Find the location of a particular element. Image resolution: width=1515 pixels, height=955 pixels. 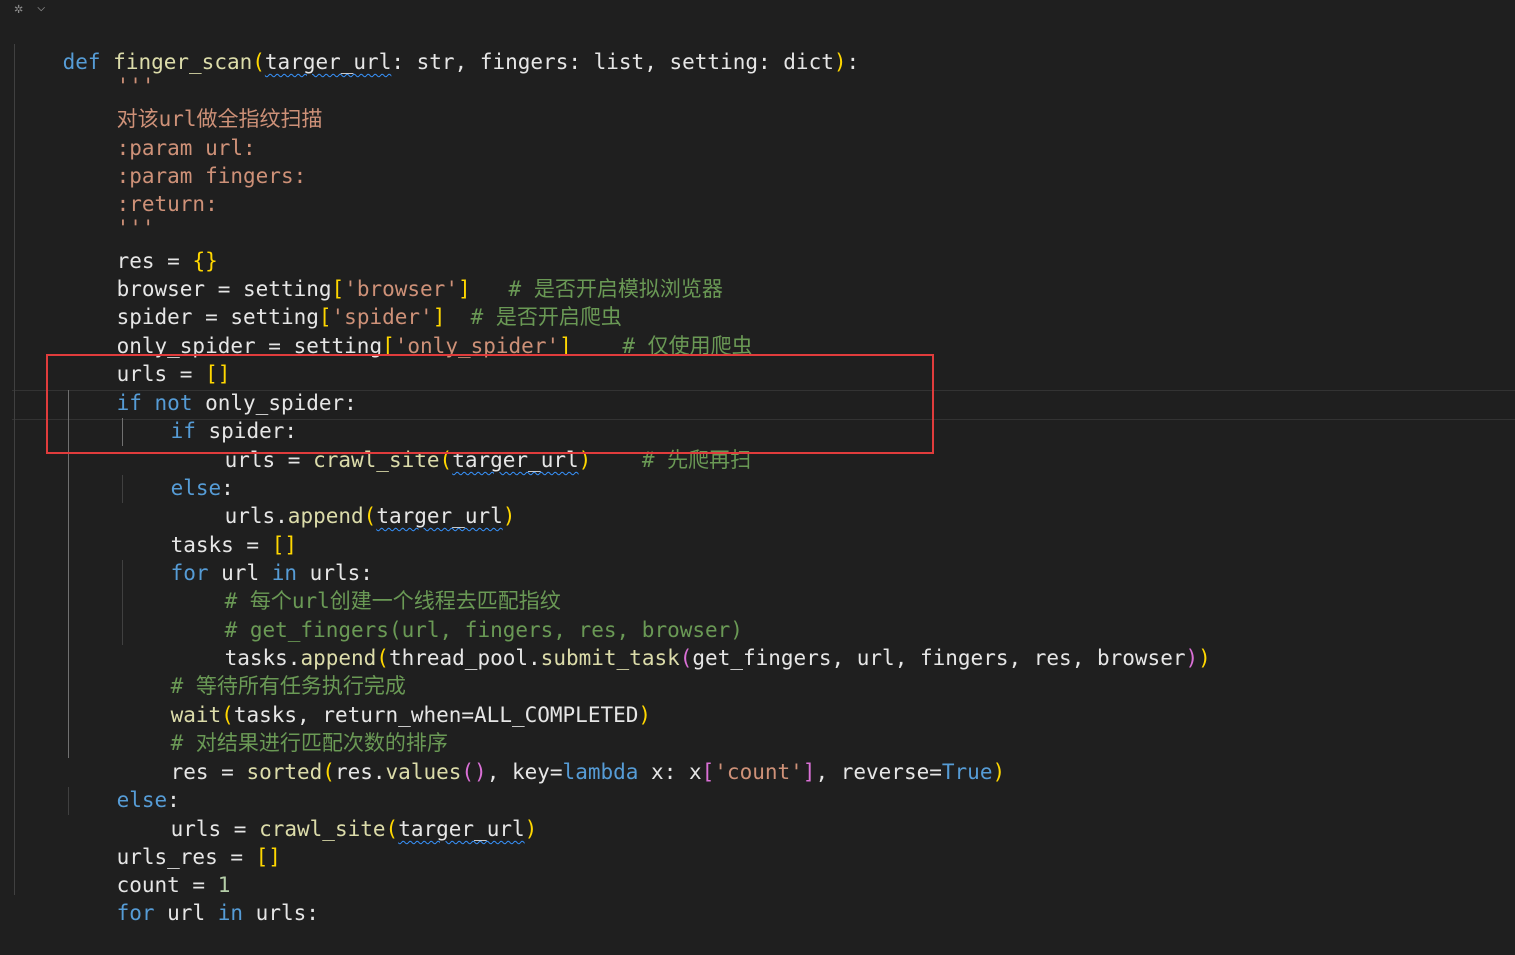

code-line: 对该url做全指纹扫描 is located at coordinates (167, 104).